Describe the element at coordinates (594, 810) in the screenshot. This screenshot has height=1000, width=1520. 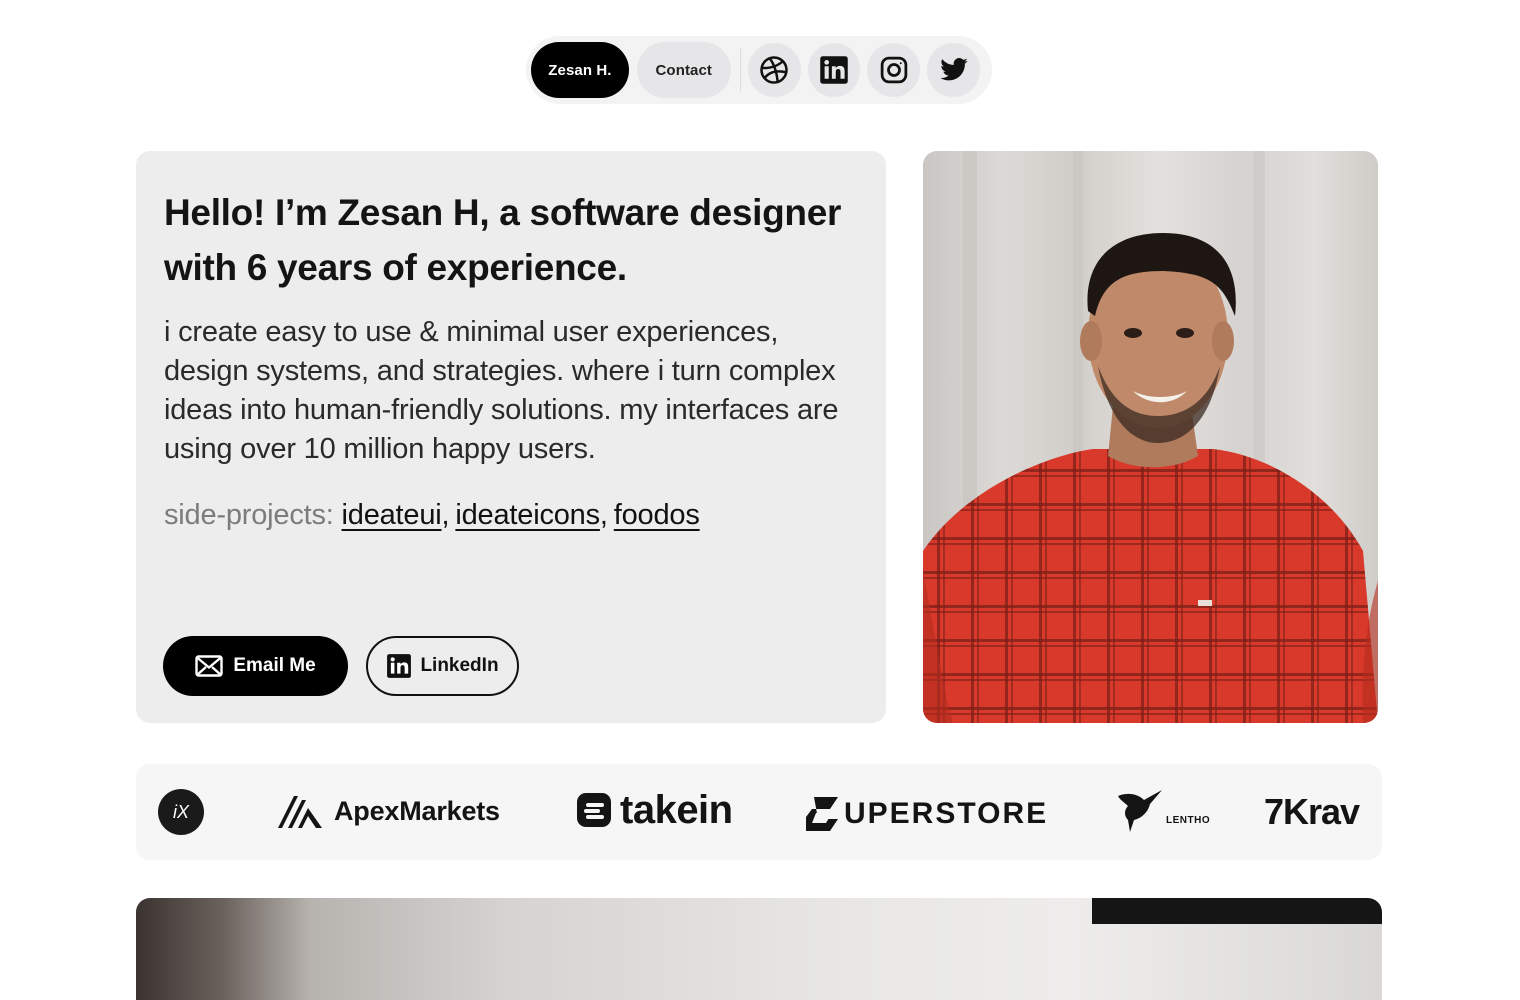
I see `takein-mark-icon` at that location.